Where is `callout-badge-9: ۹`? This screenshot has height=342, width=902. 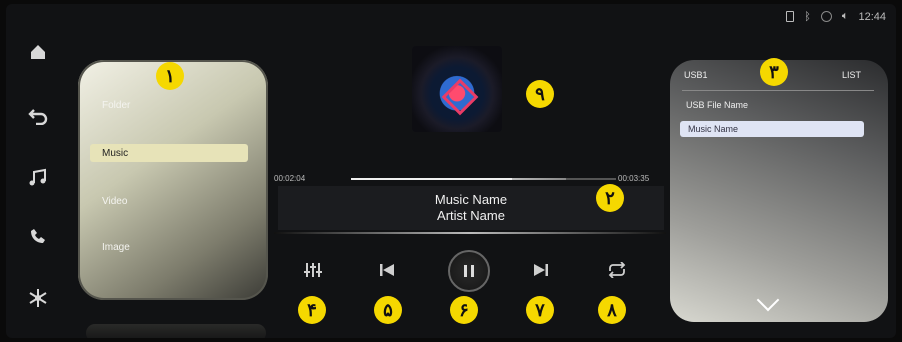
callout-badge-9: ۹ is located at coordinates (540, 94).